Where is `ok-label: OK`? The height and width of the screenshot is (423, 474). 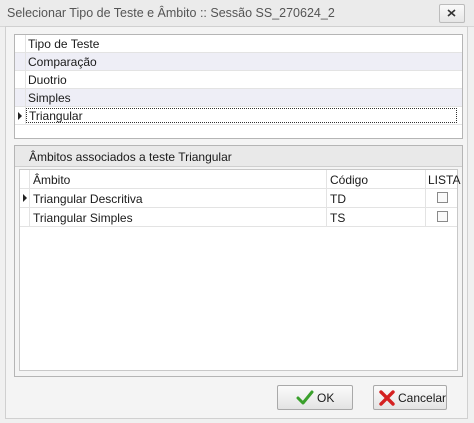
ok-label: OK is located at coordinates (326, 398).